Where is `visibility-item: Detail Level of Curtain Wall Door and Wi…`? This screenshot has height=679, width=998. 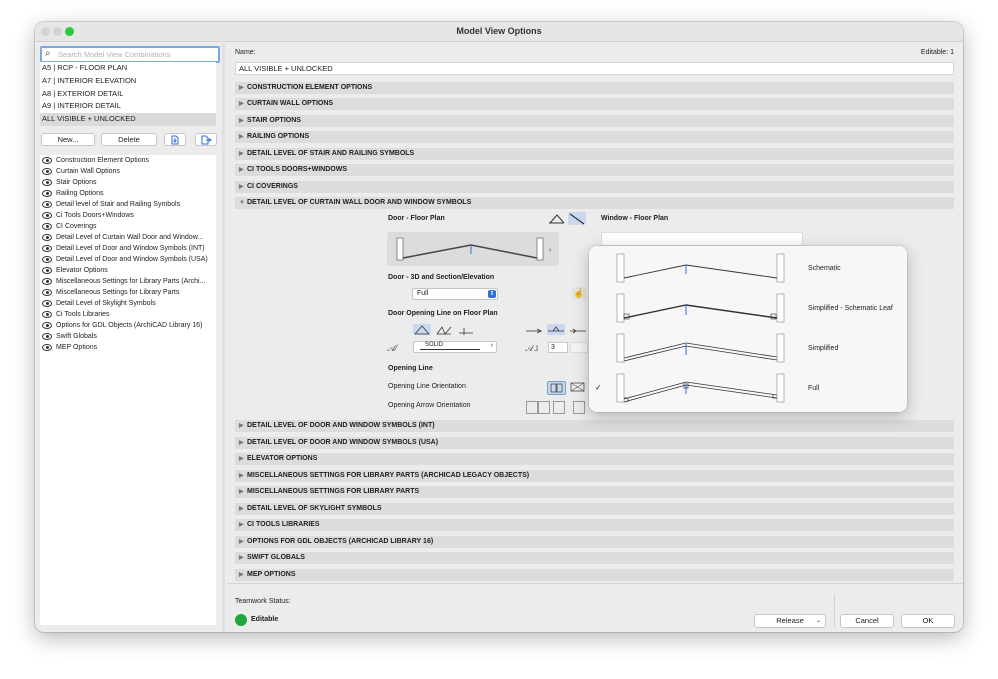 visibility-item: Detail Level of Curtain Wall Door and Wi… is located at coordinates (128, 237).